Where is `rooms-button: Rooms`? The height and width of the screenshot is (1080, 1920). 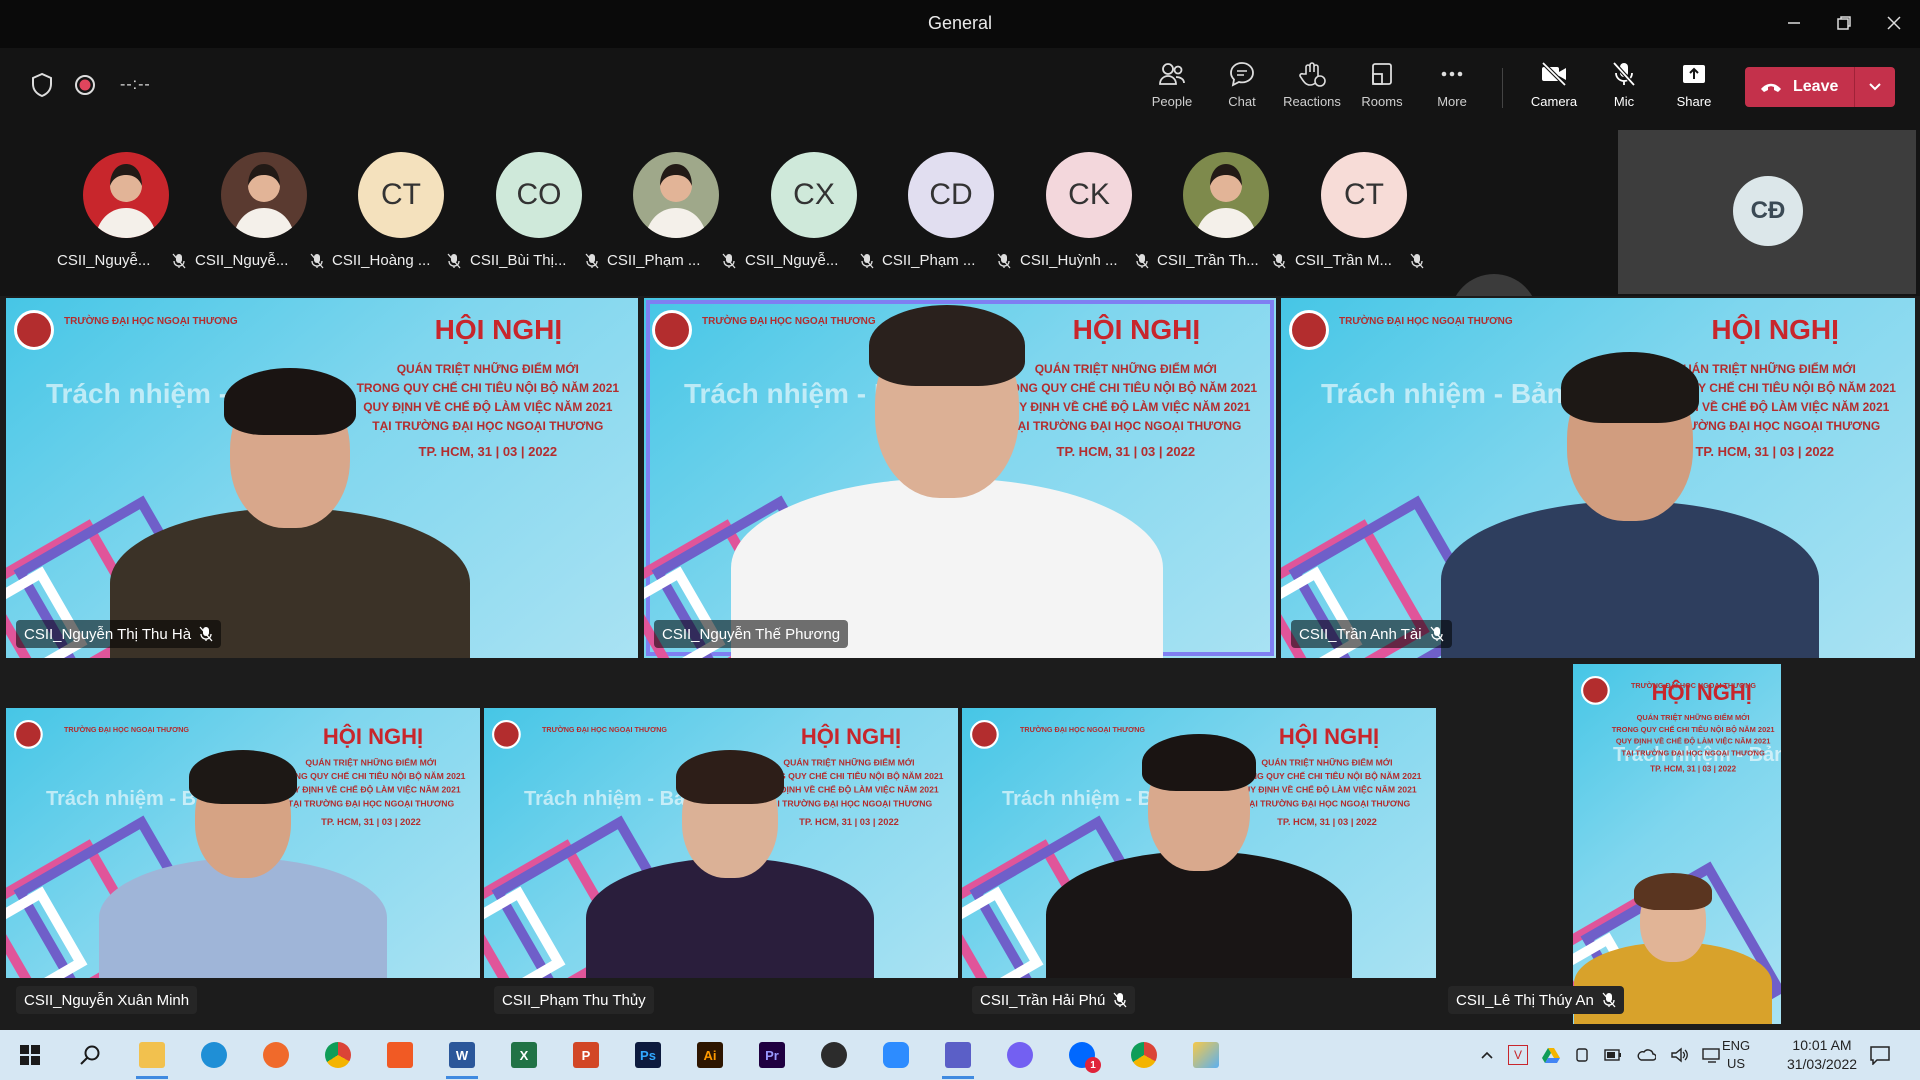
rooms-button: Rooms is located at coordinates (1382, 88).